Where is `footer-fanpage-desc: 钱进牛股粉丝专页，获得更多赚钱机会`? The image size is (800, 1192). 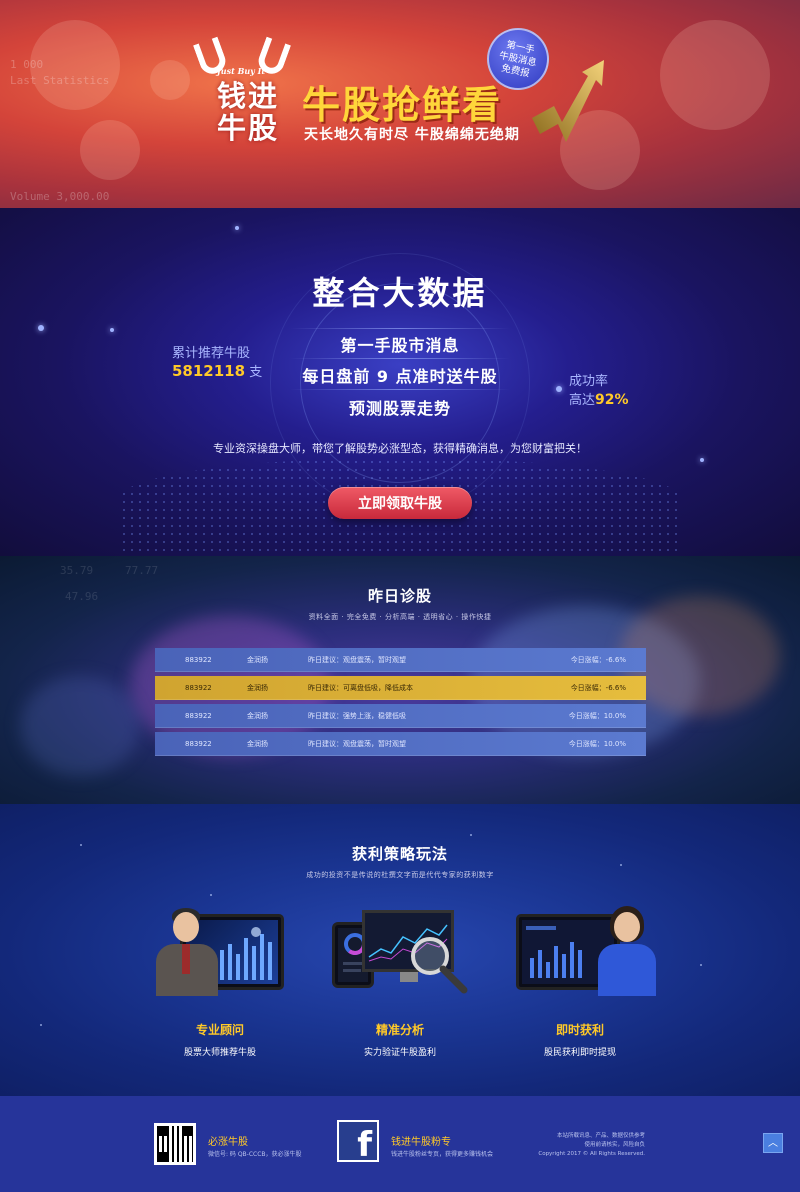
footer-fanpage-desc: 钱进牛股粉丝专页，获得更多赚钱机会 is located at coordinates (442, 1154).